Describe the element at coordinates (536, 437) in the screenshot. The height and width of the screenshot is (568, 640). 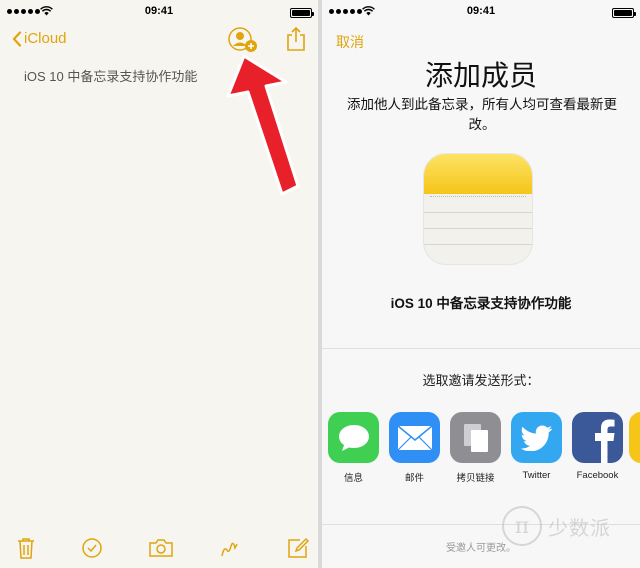
I see `twitter-icon` at that location.